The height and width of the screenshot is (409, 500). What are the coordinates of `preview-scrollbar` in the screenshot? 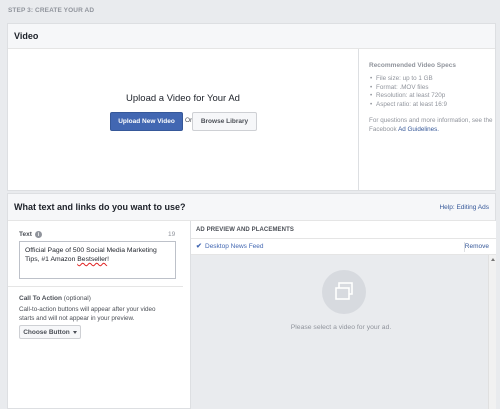 It's located at (492, 332).